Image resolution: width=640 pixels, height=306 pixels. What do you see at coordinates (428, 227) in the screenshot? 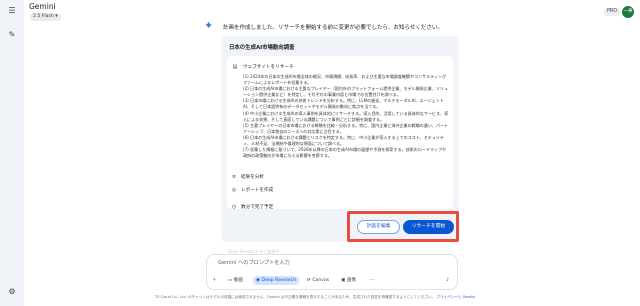
I see `start-research-button: リサーチを開始` at bounding box center [428, 227].